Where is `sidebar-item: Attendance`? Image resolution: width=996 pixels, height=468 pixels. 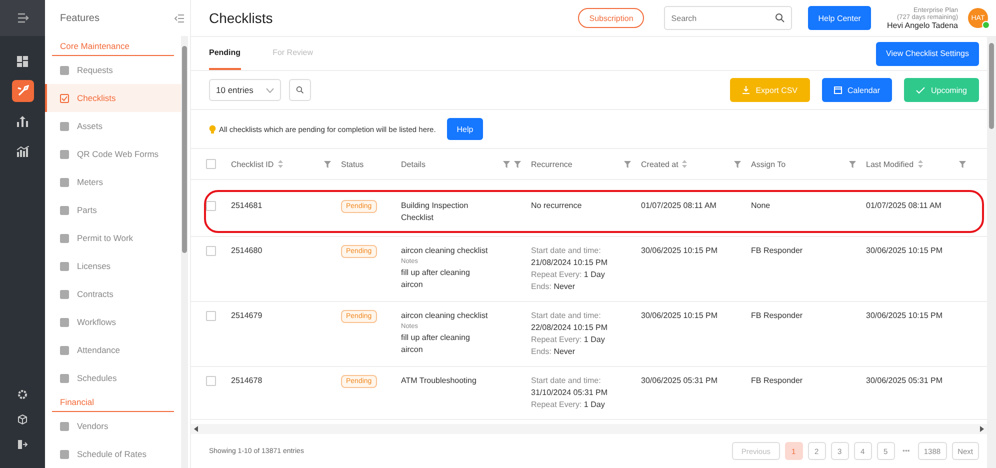
sidebar-item: Attendance is located at coordinates (113, 350).